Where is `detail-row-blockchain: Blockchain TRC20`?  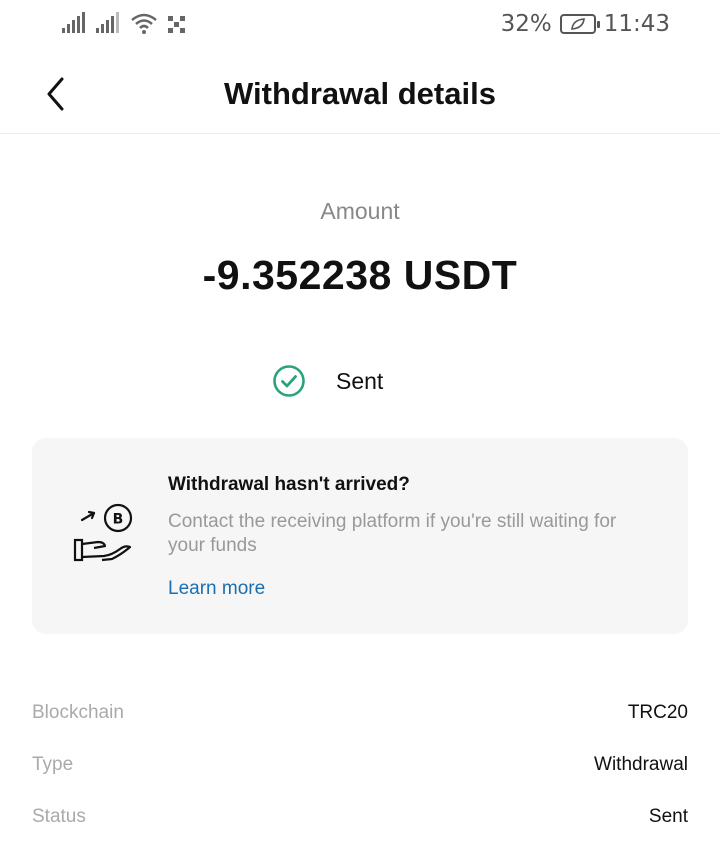
detail-row-blockchain: Blockchain TRC20 is located at coordinates (360, 713).